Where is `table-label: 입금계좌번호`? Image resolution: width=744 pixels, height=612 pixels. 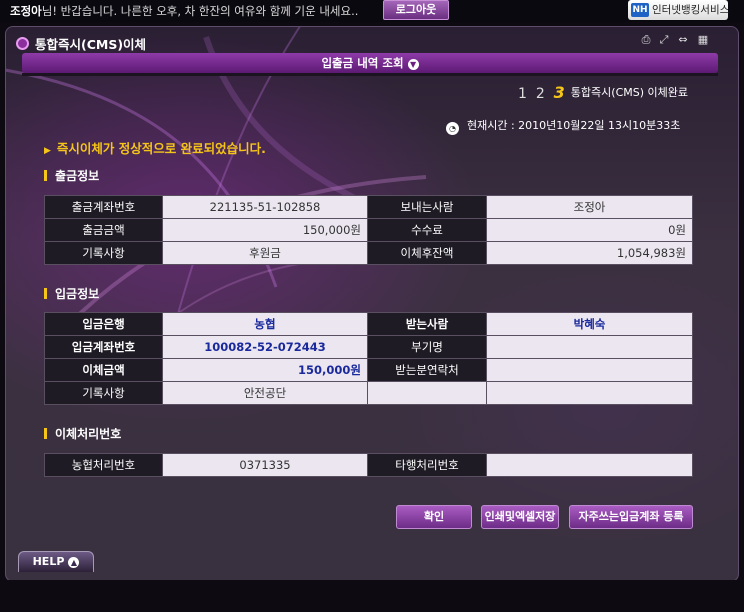 table-label: 입금계좌번호 is located at coordinates (103, 347).